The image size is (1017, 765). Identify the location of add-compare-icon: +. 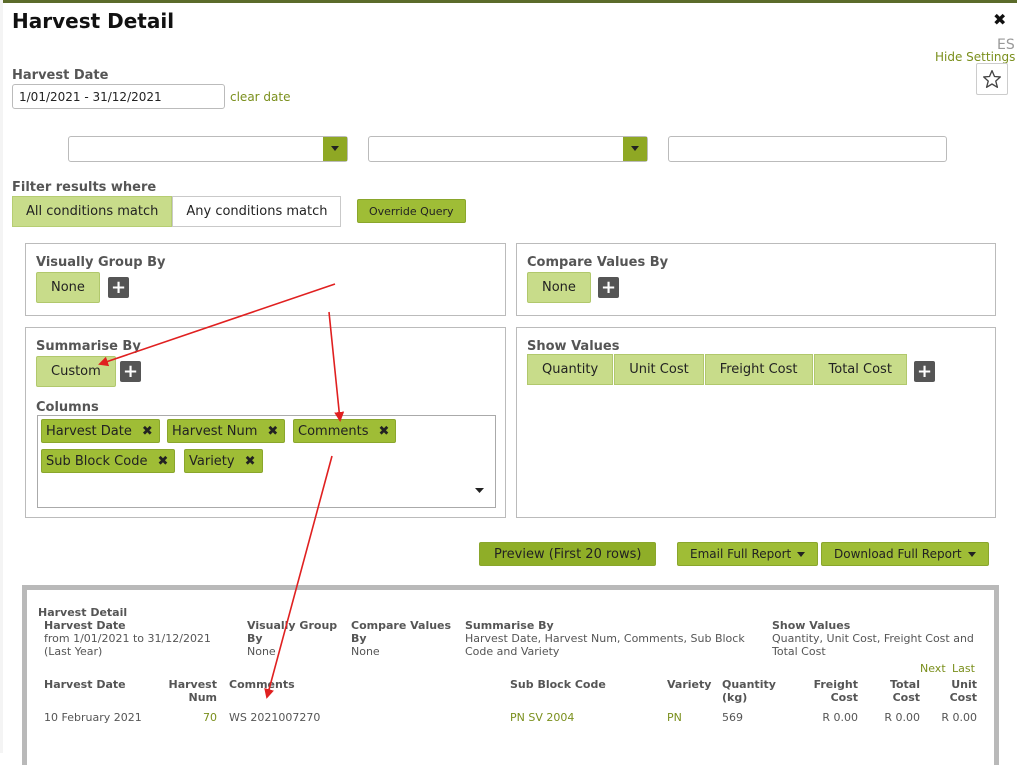
(608, 287).